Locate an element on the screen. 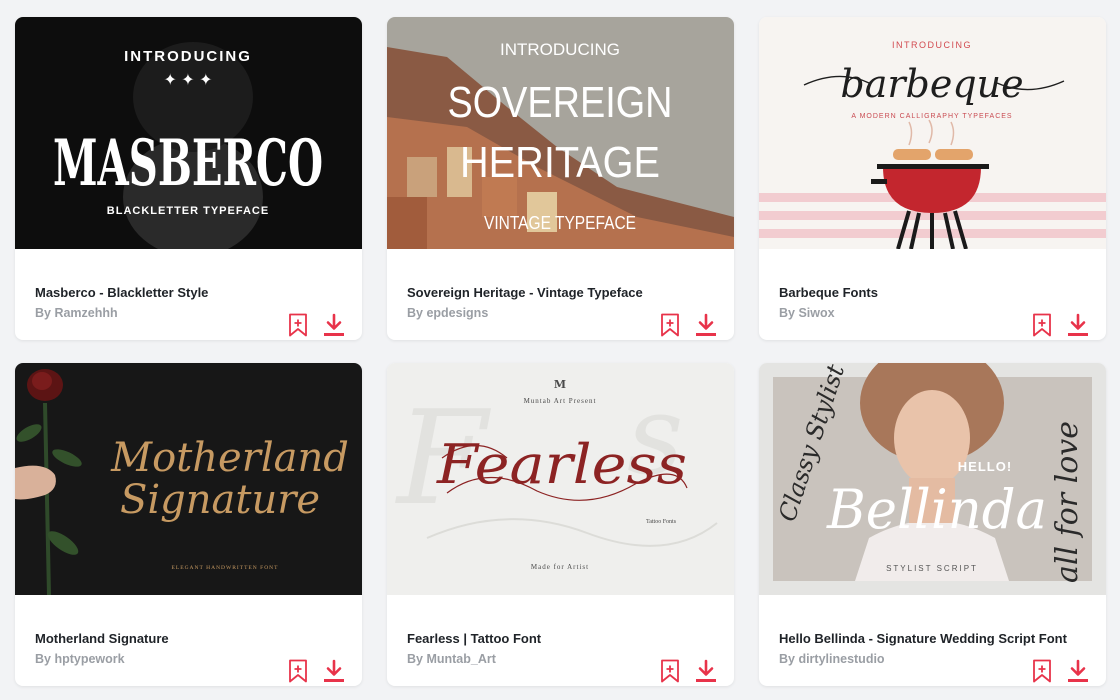 The width and height of the screenshot is (1120, 700). preview-text: Made for Artist is located at coordinates (560, 567).